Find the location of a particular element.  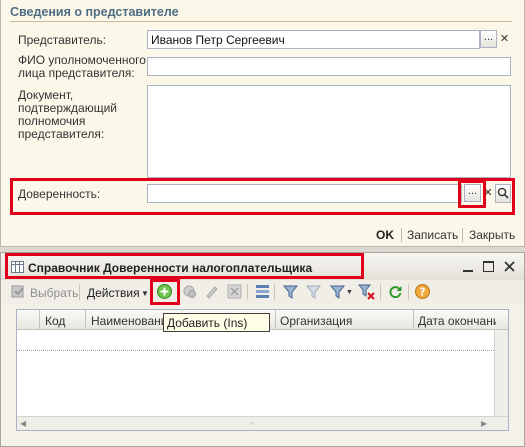

add-tooltip: Добавить (Ins) is located at coordinates (216, 322).